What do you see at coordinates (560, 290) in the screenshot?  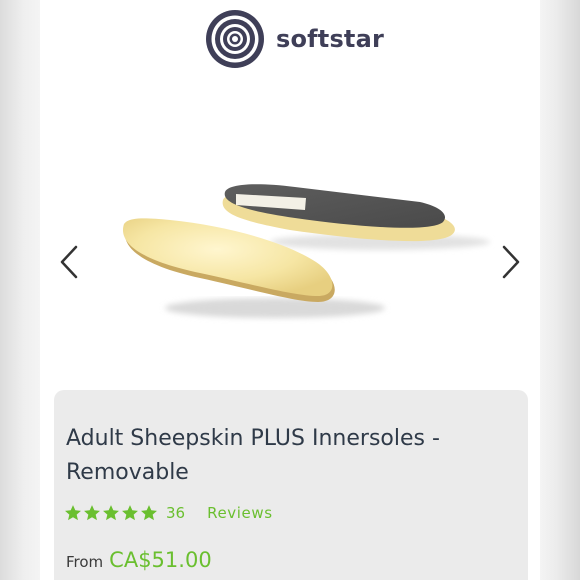 I see `right-gutter` at bounding box center [560, 290].